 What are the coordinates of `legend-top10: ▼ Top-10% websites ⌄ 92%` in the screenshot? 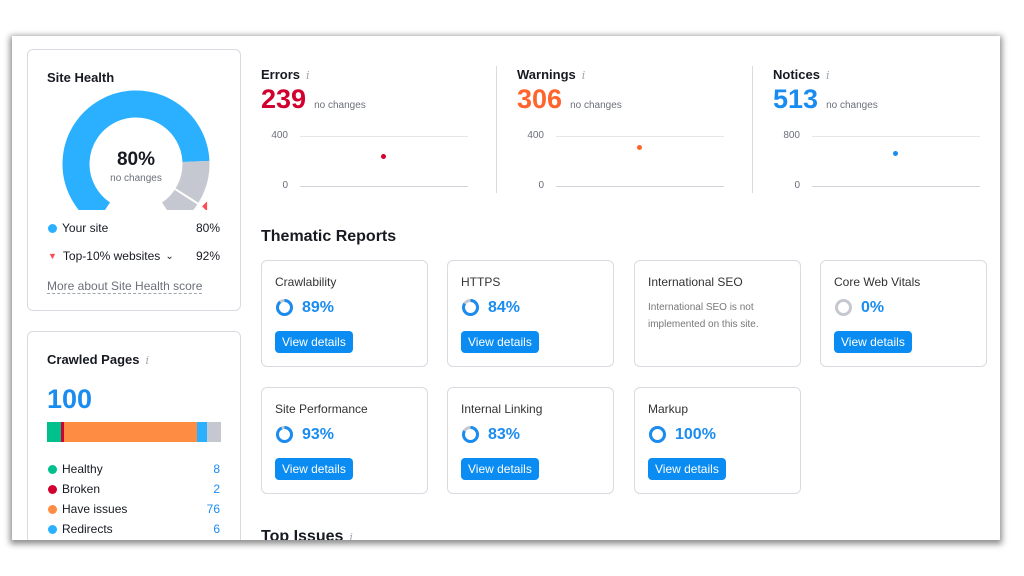 It's located at (134, 256).